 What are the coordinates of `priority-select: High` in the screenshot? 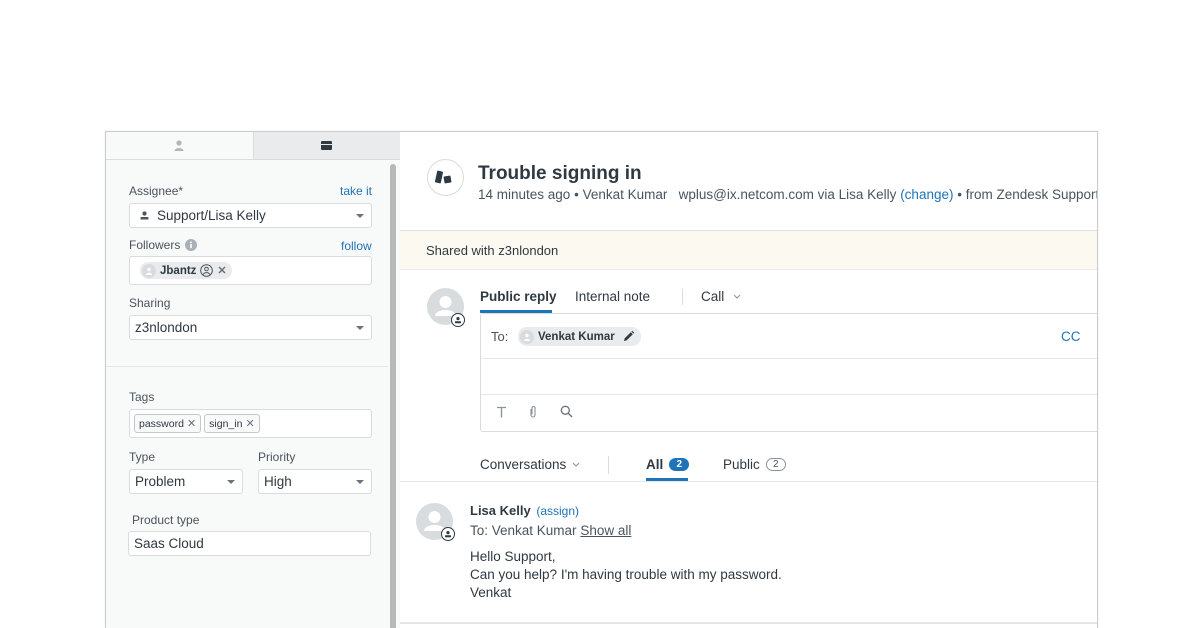 It's located at (315, 481).